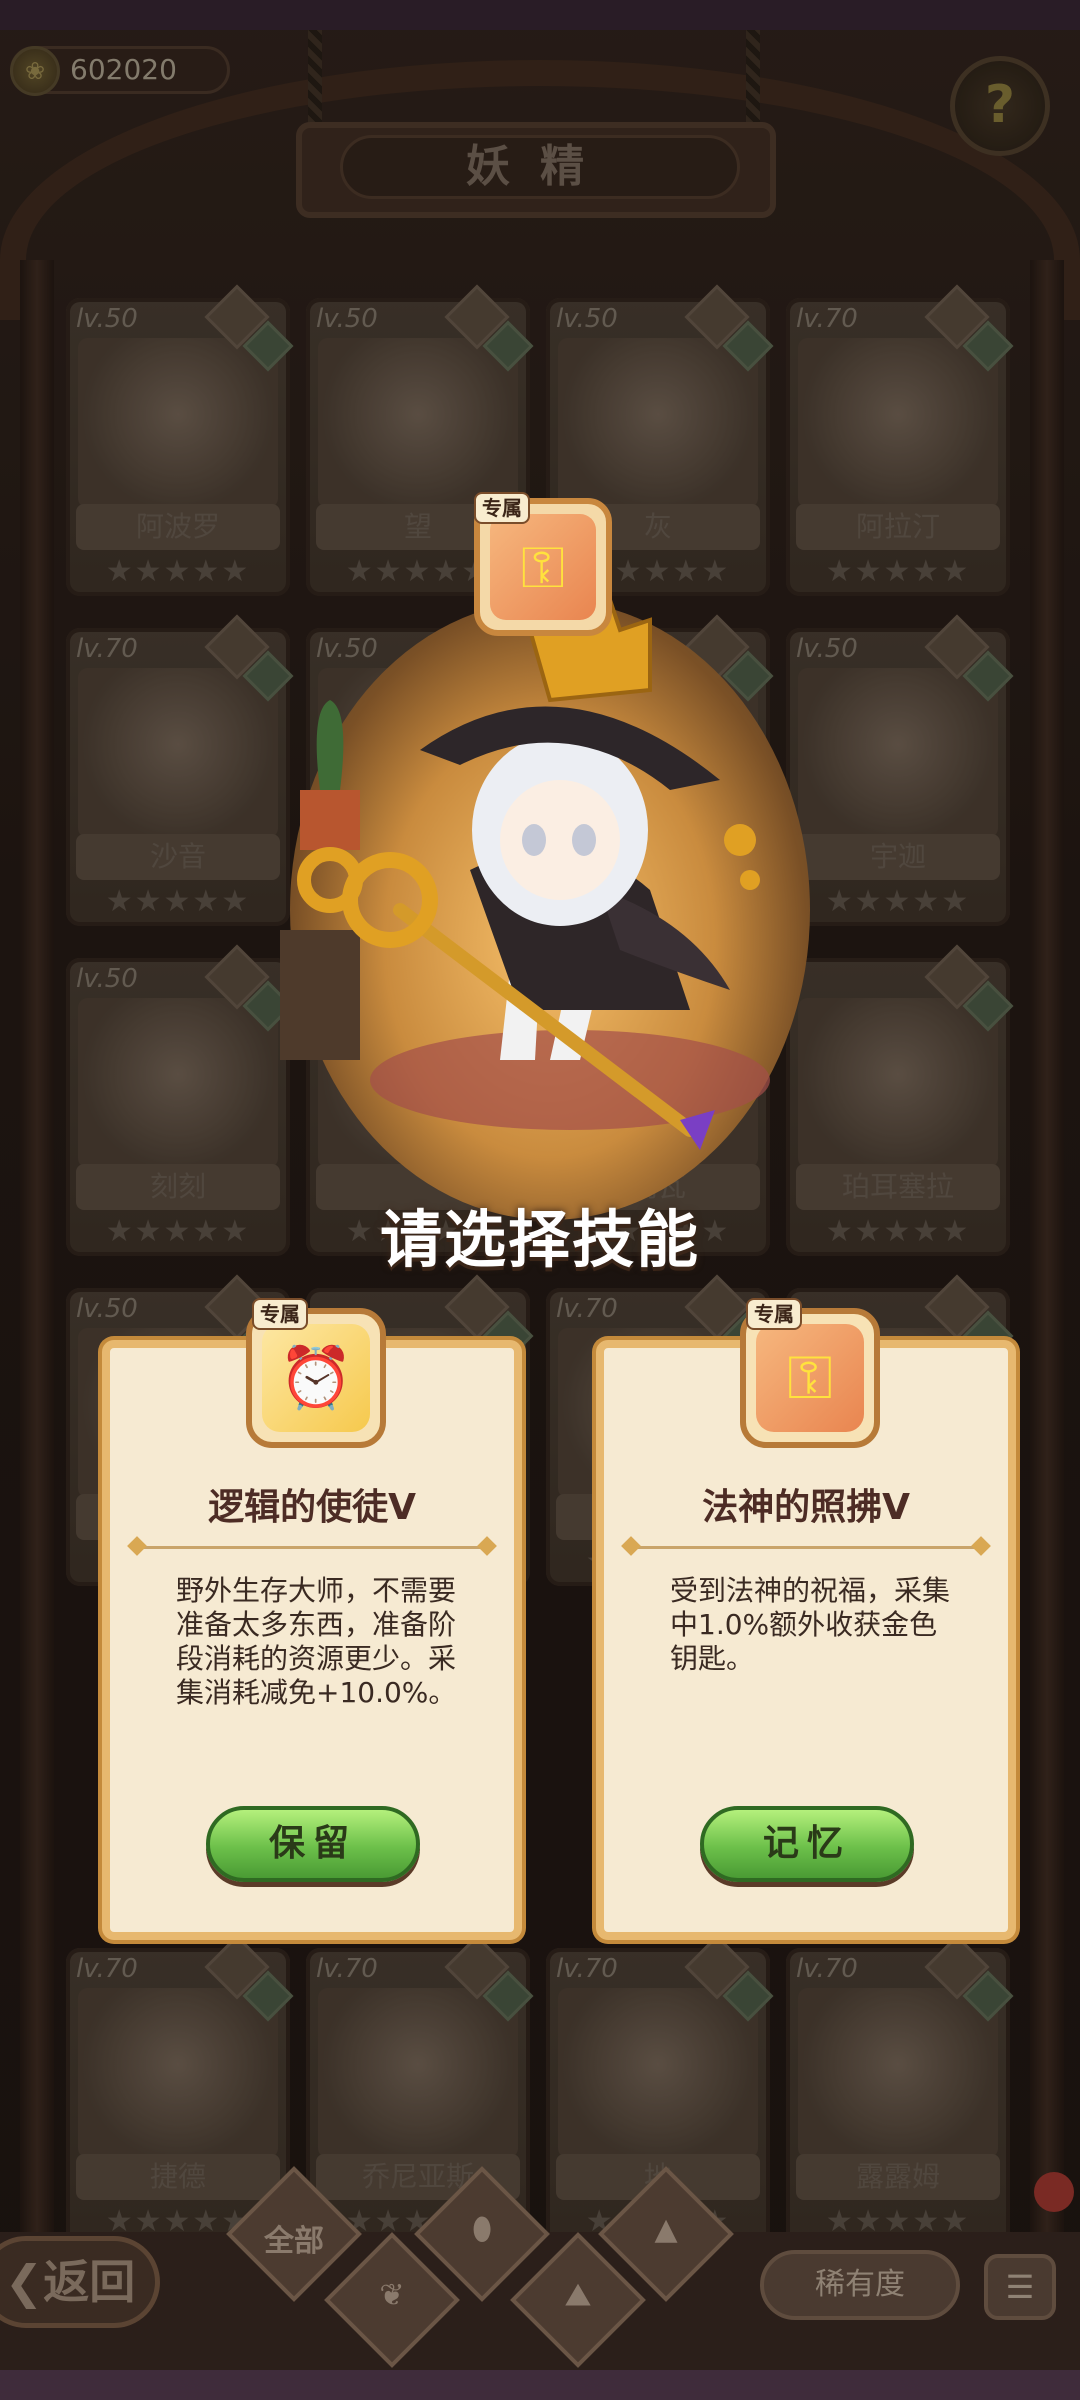 Image resolution: width=1080 pixels, height=2400 pixels. I want to click on back-label: 返回, so click(89, 2282).